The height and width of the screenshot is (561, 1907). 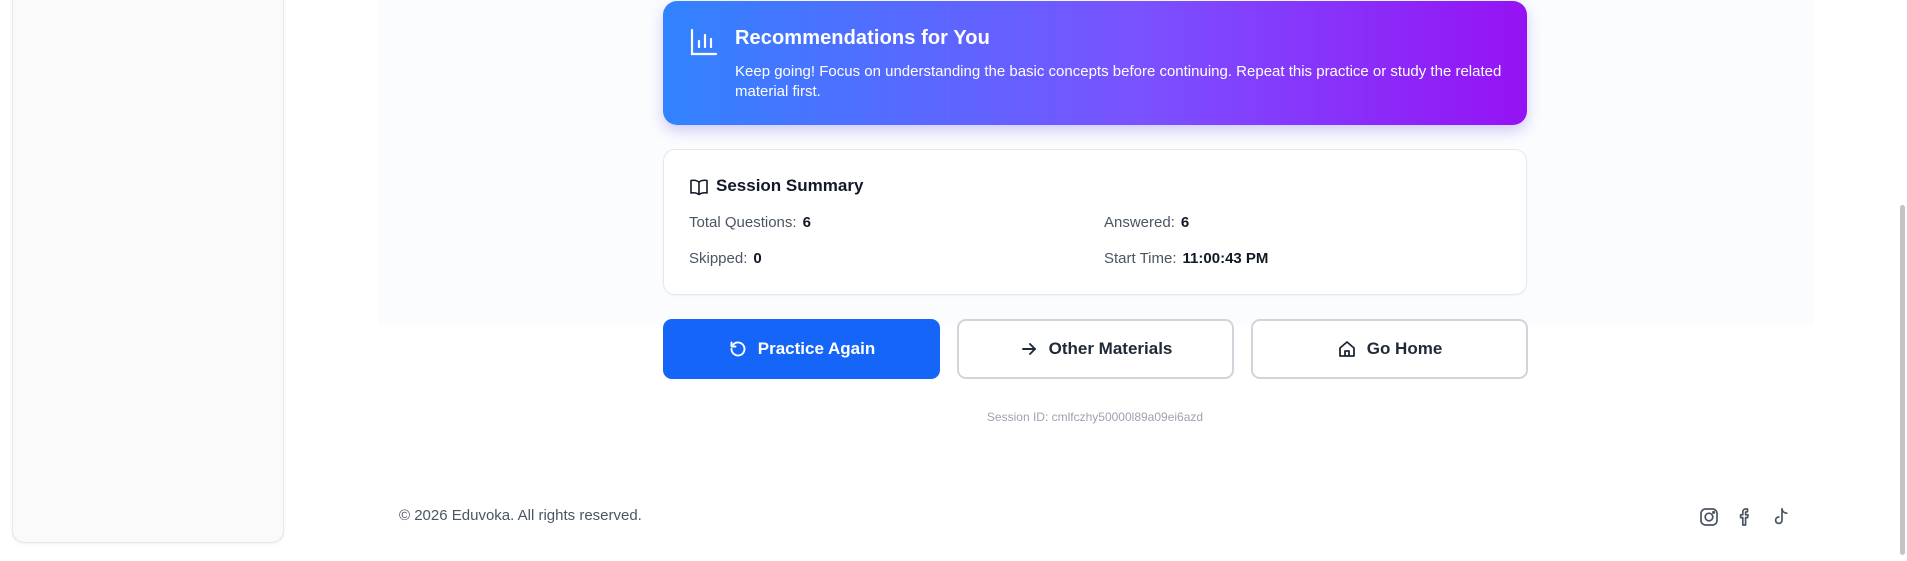 What do you see at coordinates (1140, 258) in the screenshot?
I see `start-time-label: Start Time:` at bounding box center [1140, 258].